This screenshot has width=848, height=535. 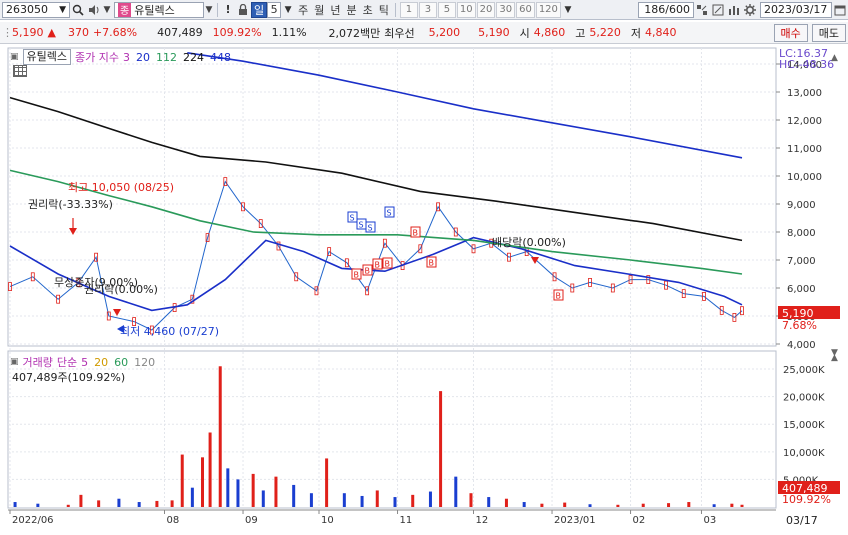 I want to click on volume-tick-label: 25,000K, so click(x=804, y=370).